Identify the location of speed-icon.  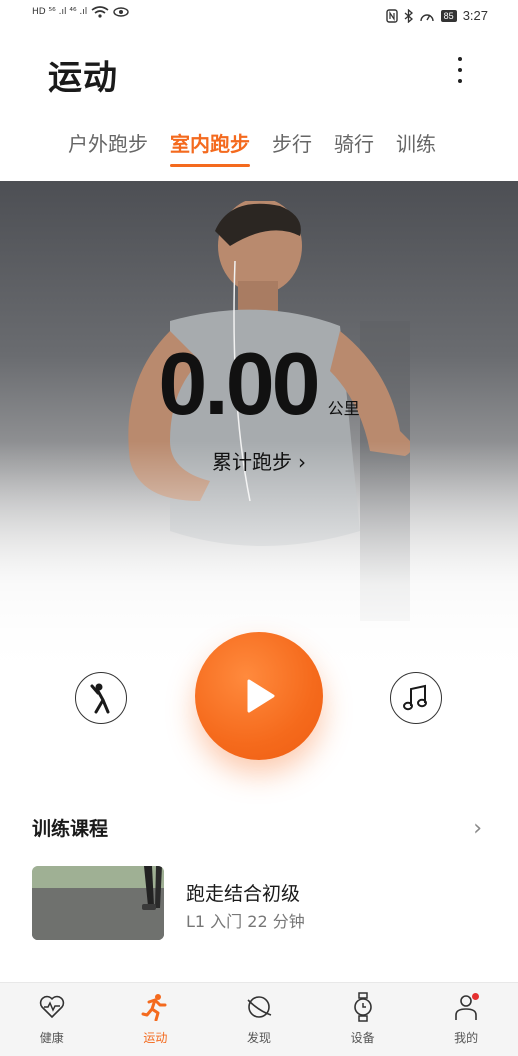
(426, 17).